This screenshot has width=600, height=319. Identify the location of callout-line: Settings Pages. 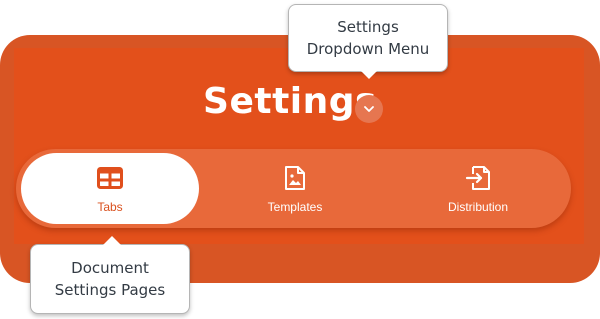
(110, 290).